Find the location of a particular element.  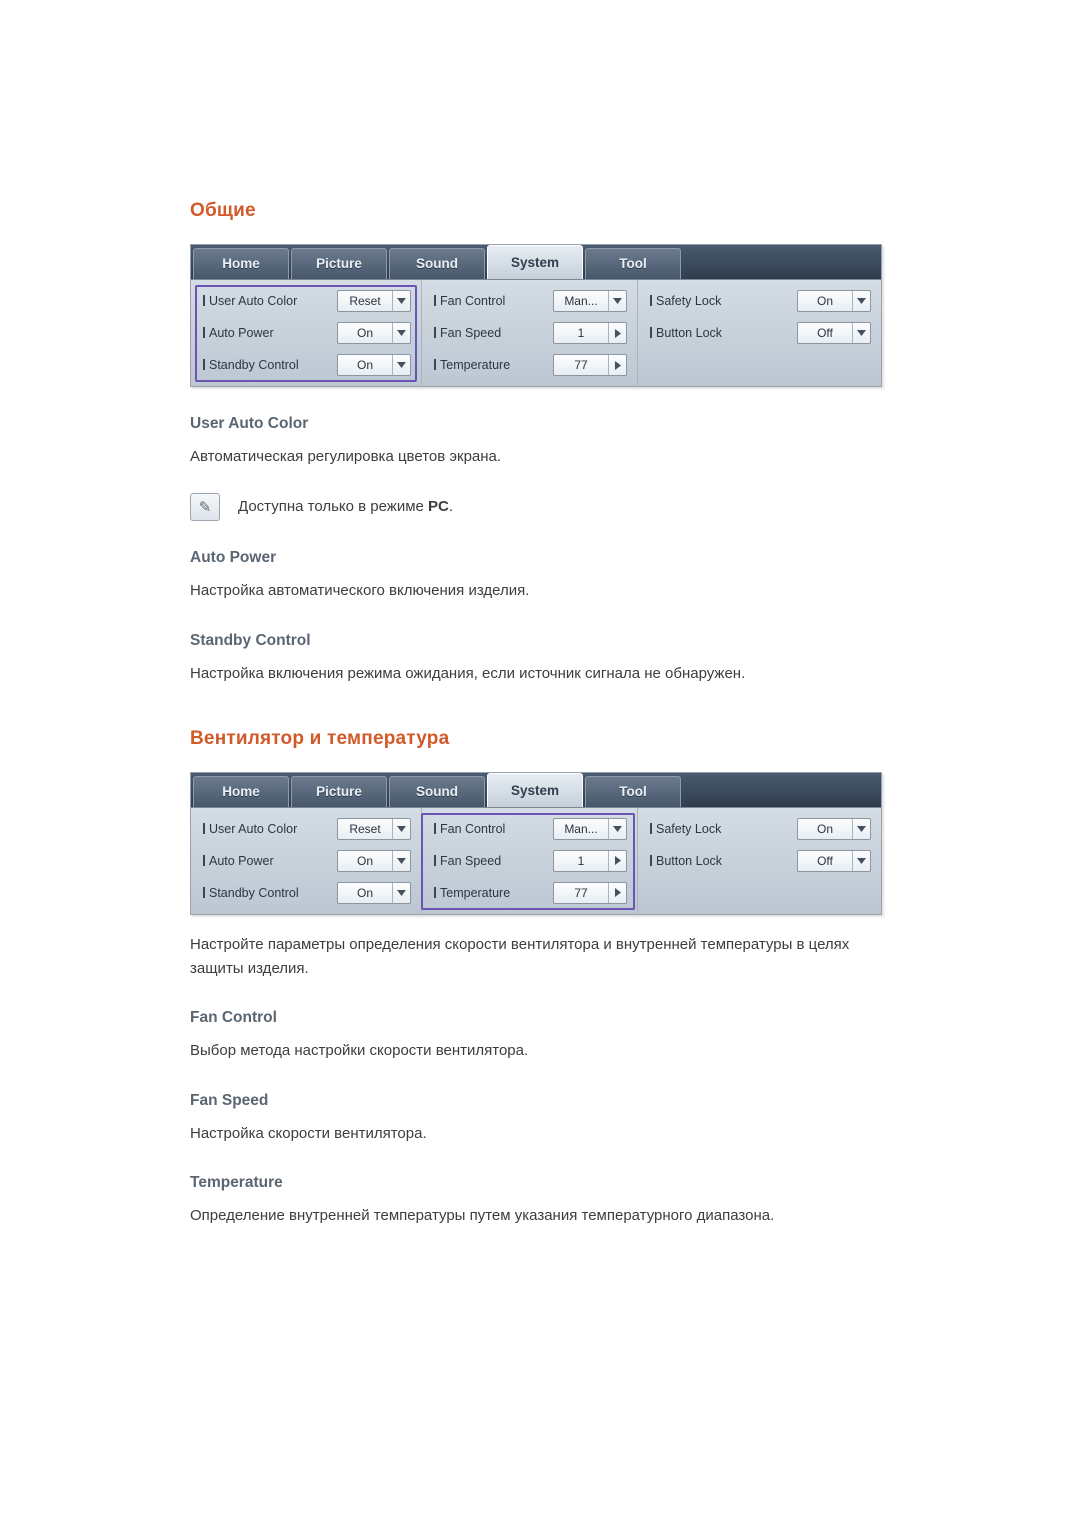

osd-tab-home: Home is located at coordinates (241, 263).